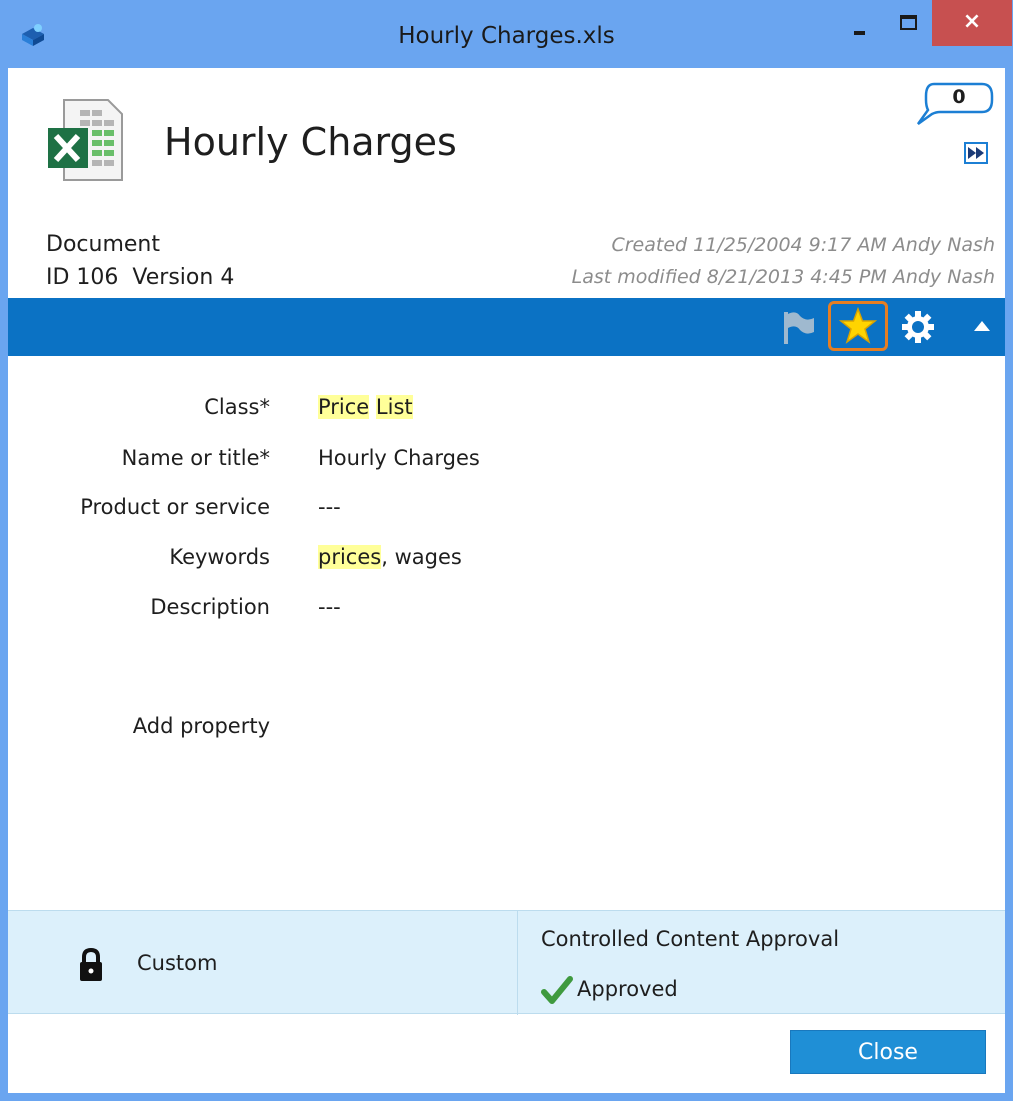 This screenshot has width=1013, height=1101. Describe the element at coordinates (918, 327) in the screenshot. I see `gear-icon` at that location.